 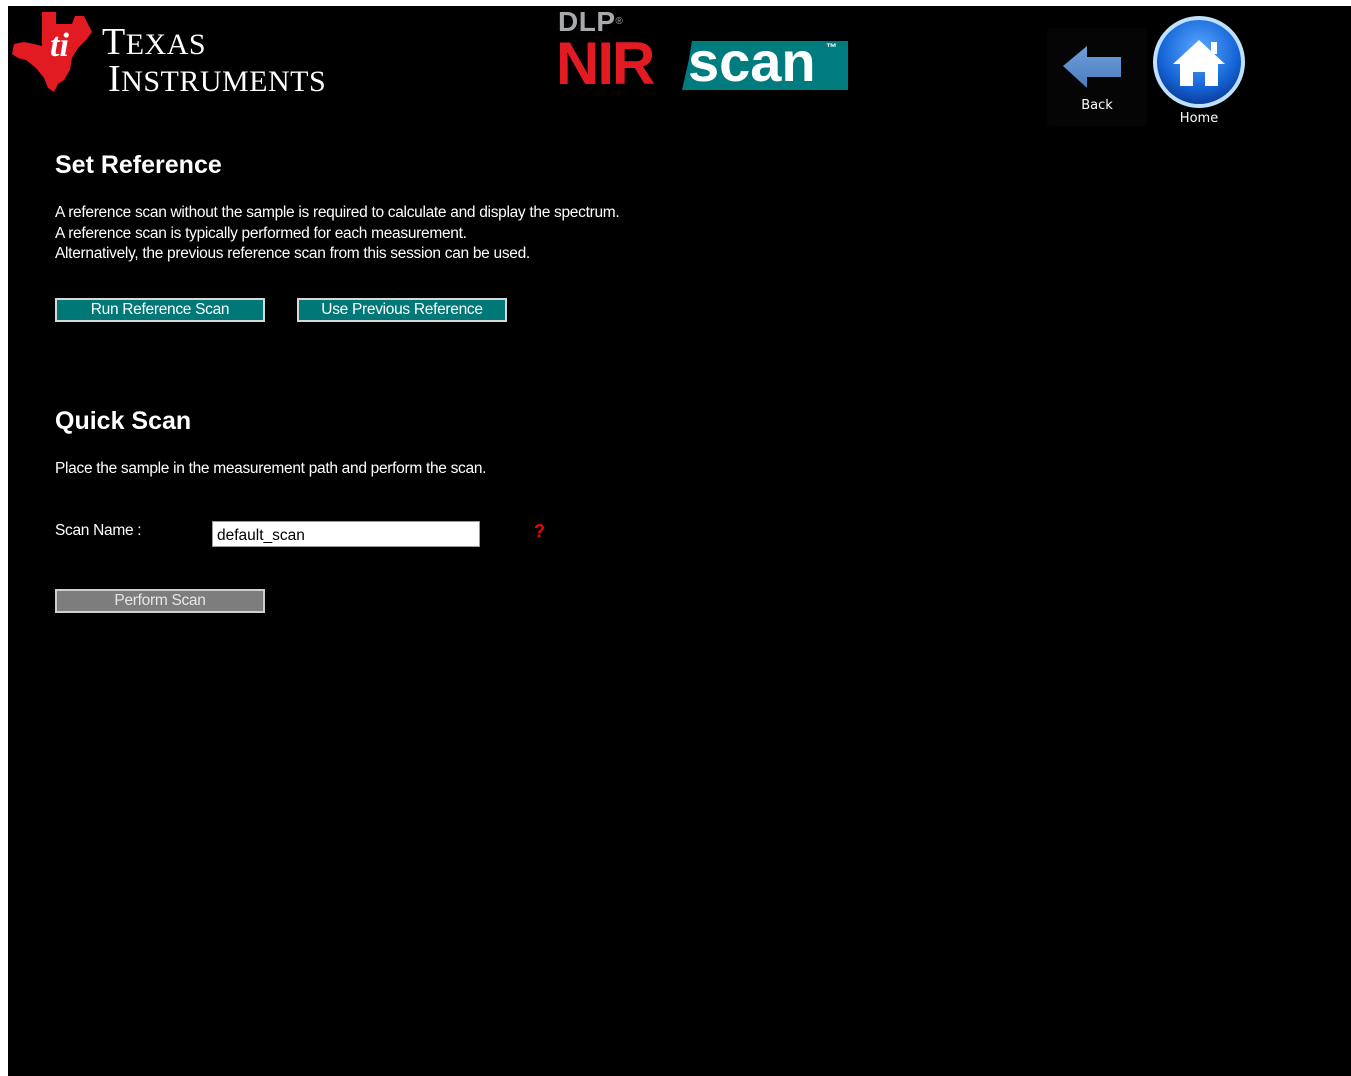 What do you see at coordinates (123, 421) in the screenshot?
I see `quick-scan-title: Quick Scan` at bounding box center [123, 421].